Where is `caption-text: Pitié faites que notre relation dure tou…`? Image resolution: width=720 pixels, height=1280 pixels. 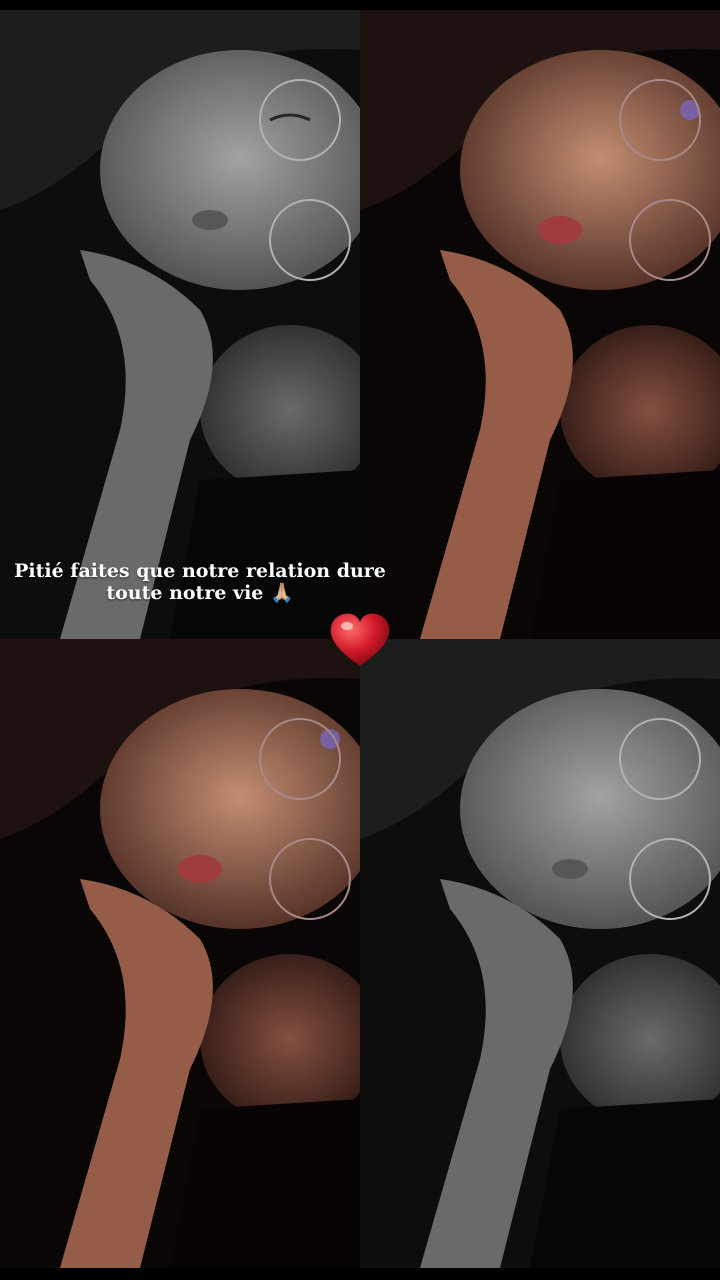
caption-text: Pitié faites que notre relation dure tou… is located at coordinates (200, 582).